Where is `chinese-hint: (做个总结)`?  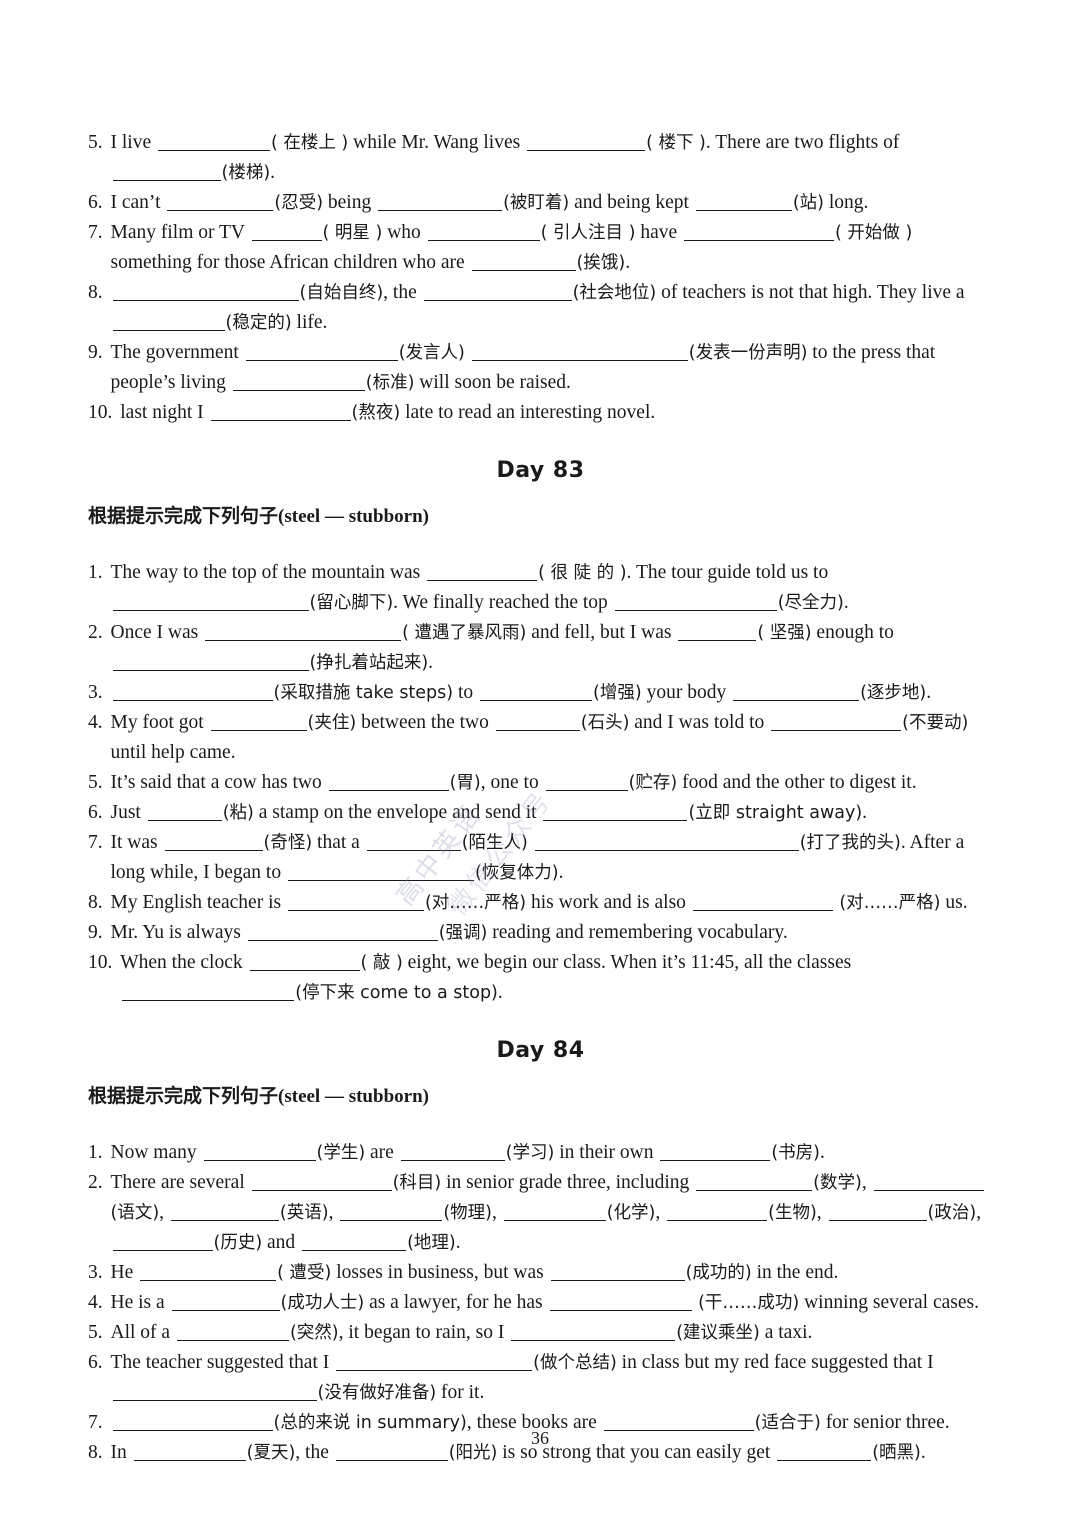 chinese-hint: (做个总结) is located at coordinates (575, 1363).